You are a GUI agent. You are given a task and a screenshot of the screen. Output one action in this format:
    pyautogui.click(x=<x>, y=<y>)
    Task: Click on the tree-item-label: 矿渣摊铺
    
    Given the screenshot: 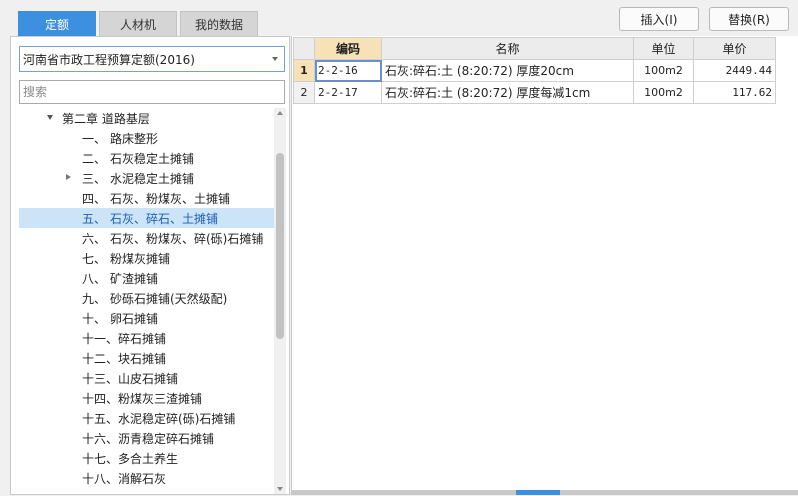 What is the action you would take?
    pyautogui.click(x=134, y=278)
    